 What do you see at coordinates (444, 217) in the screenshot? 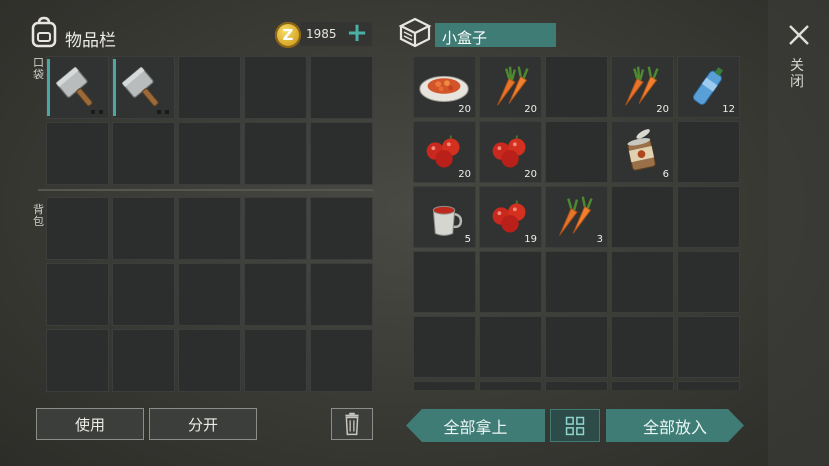
I see `container-slot: 5` at bounding box center [444, 217].